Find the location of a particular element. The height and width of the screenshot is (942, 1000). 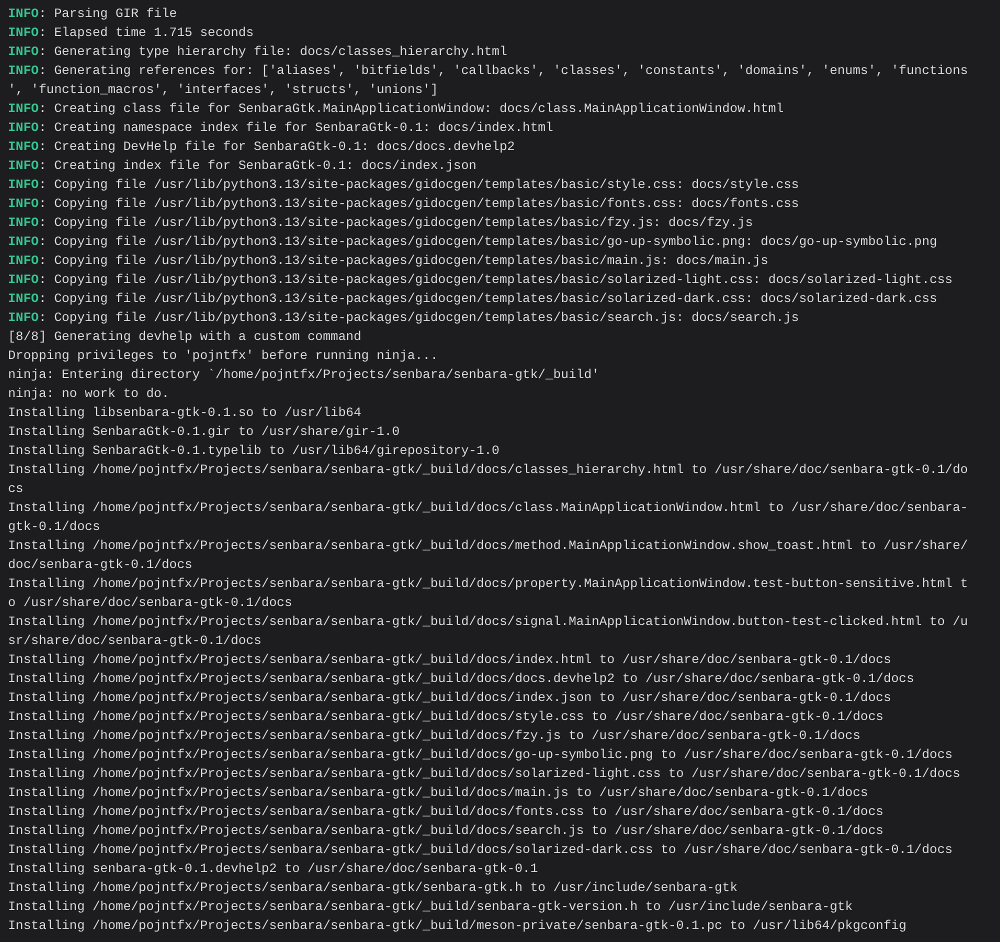

output-line: Installing /home/pojntfx/Projects/senbara/senbara-gtk/_build/docs/fzy.js to /usr/share/doc/senbara-gtk-0.1/docs is located at coordinates (434, 735).